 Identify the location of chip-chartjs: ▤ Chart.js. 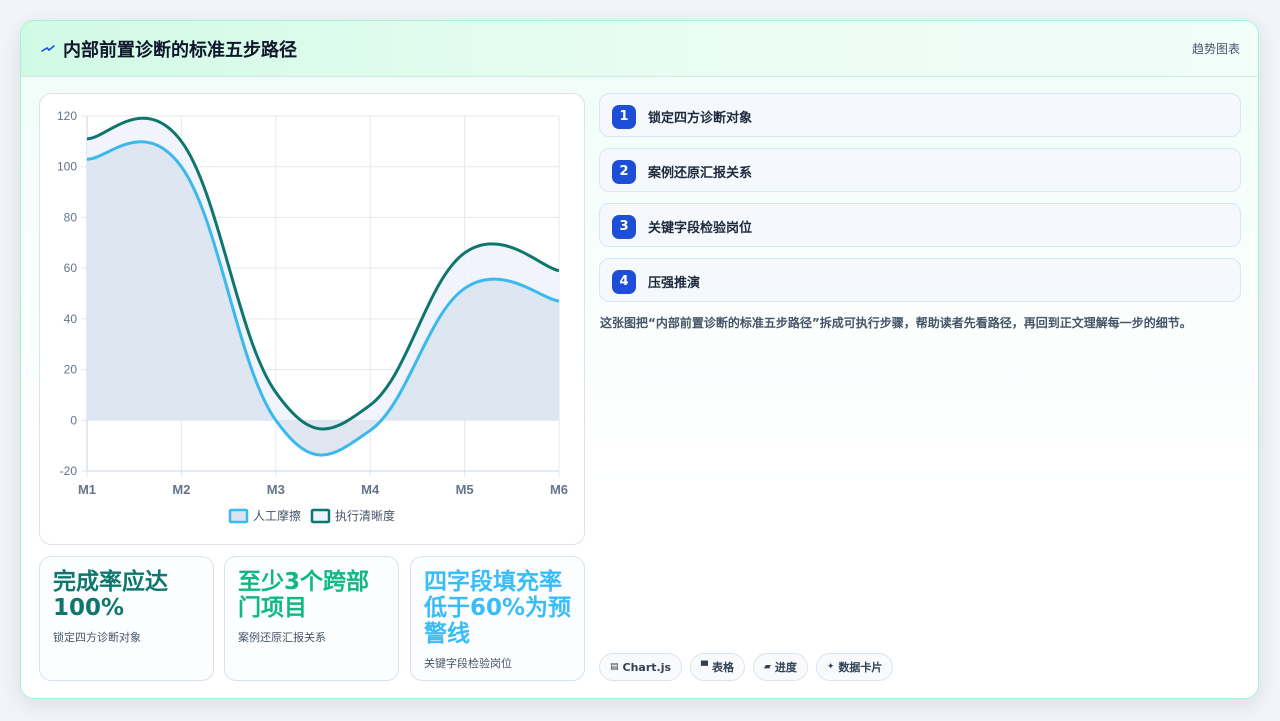
(641, 667).